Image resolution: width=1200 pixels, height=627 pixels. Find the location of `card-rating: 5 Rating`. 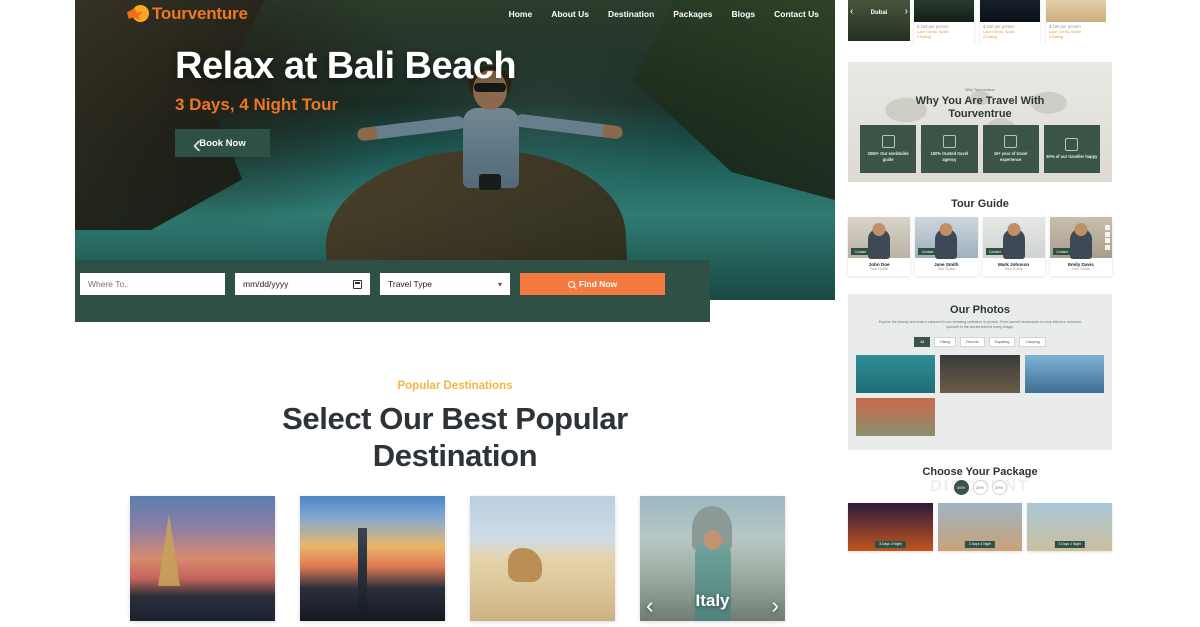

card-rating: 5 Rating is located at coordinates (924, 37).